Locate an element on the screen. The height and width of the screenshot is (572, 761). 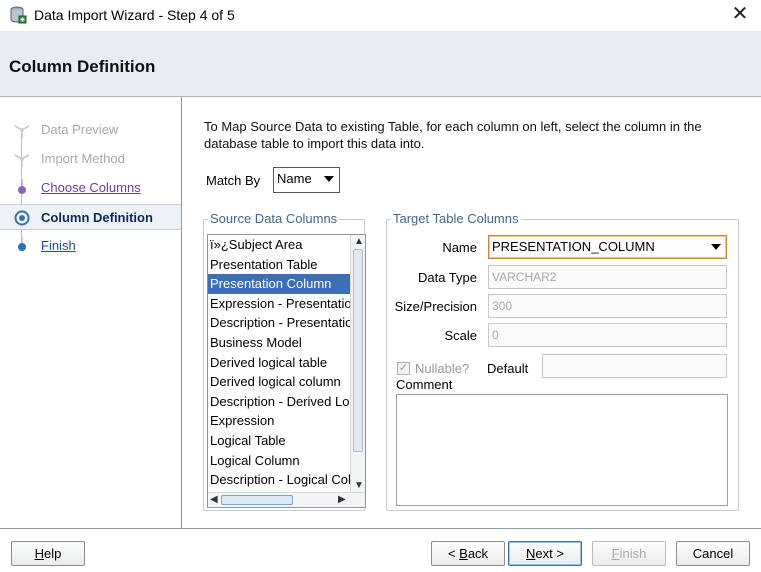
back-label-rest: ack is located at coordinates (478, 553).